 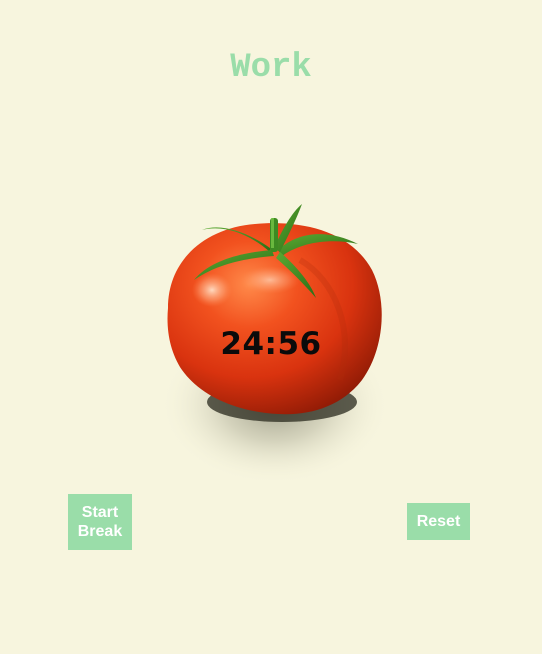 I want to click on reset-button: Reset, so click(x=438, y=521).